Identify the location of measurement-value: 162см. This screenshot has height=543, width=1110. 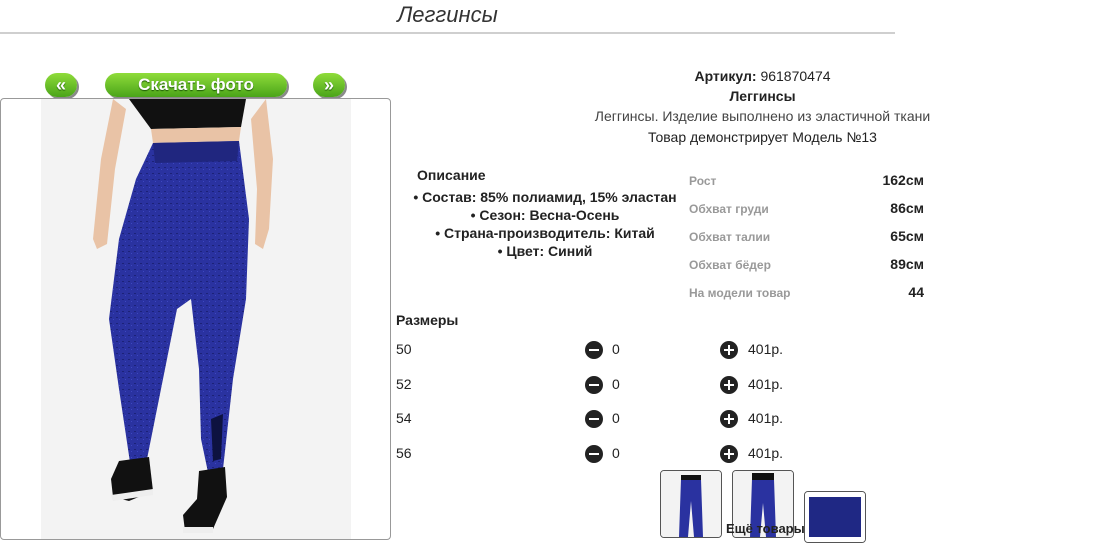
(903, 180).